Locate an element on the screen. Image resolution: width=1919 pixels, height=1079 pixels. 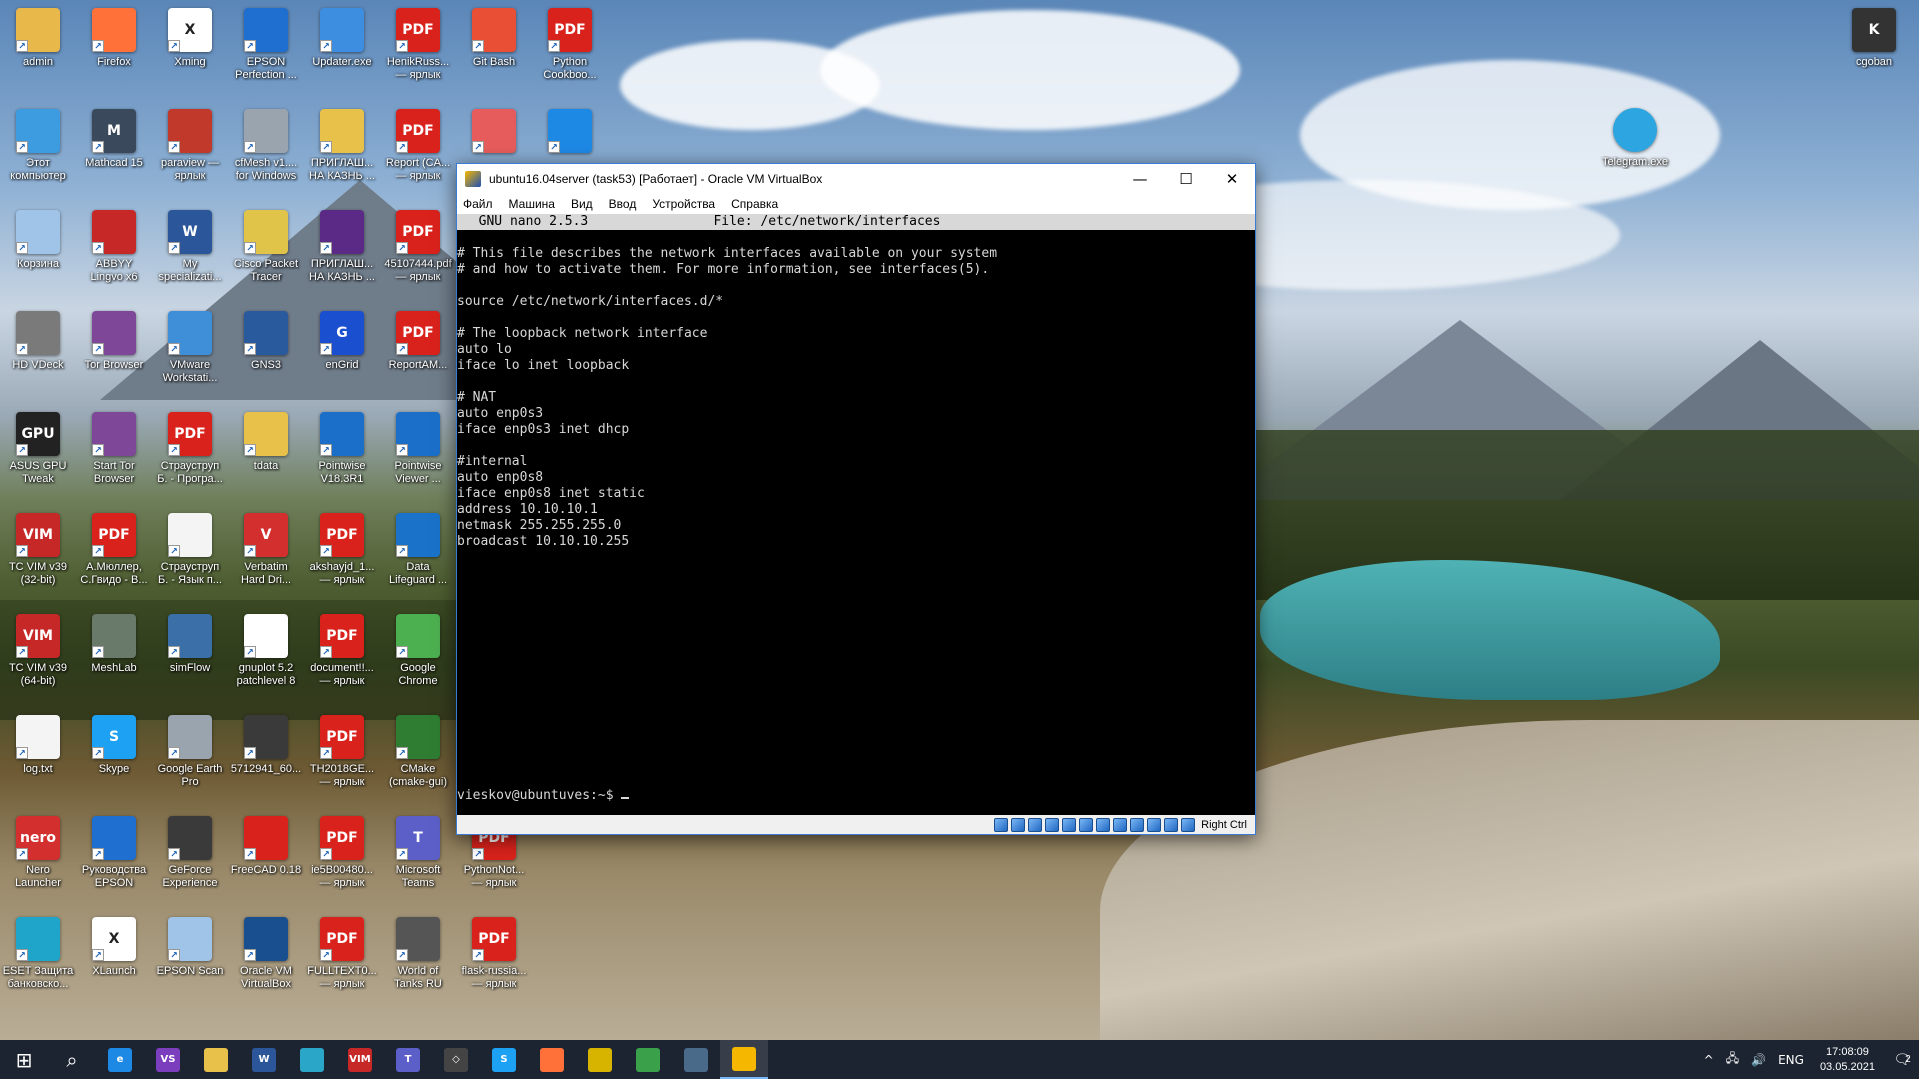
desktop-icon: Telegram.exe is located at coordinates (1635, 156).